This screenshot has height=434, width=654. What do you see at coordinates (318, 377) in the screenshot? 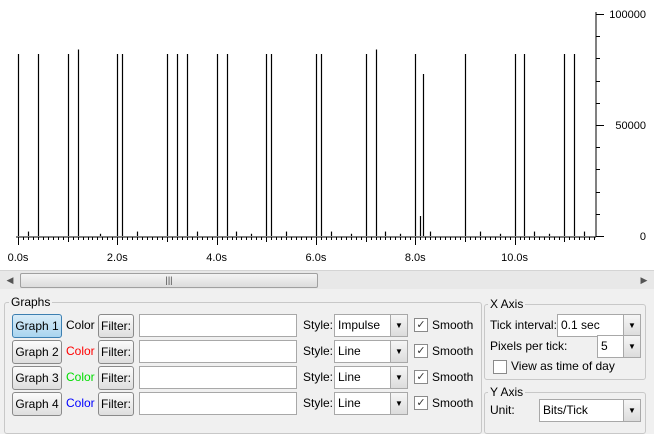
I see `graph-3-style-label: Style:` at bounding box center [318, 377].